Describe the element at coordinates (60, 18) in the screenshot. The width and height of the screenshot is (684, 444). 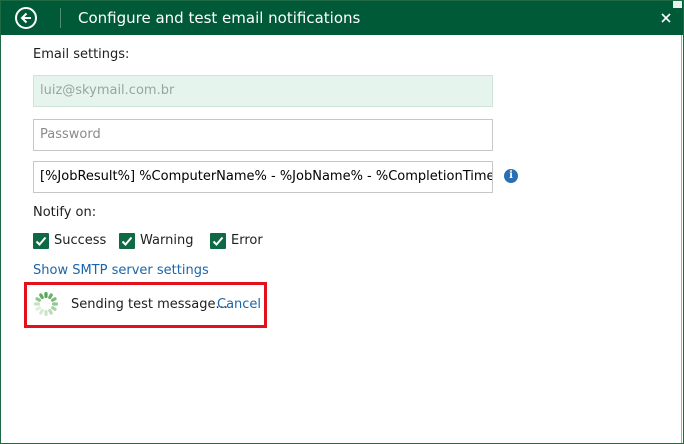
I see `title-separator` at that location.